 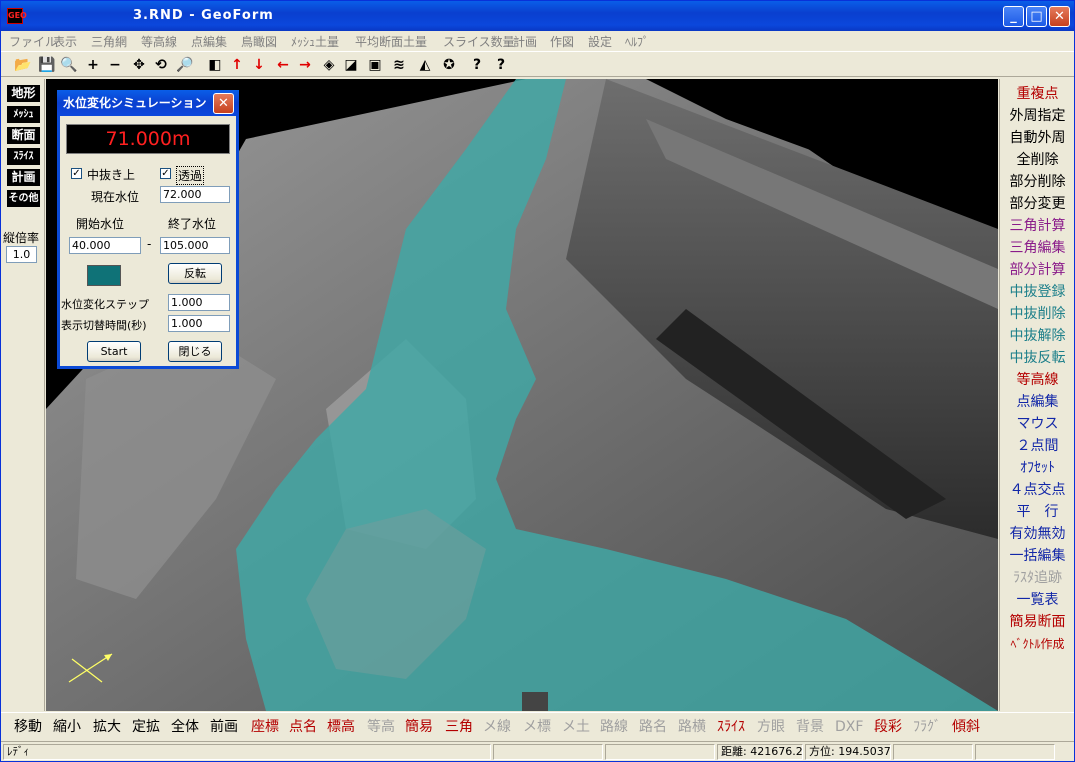 I want to click on view-side-icon: ◪, so click(x=351, y=65).